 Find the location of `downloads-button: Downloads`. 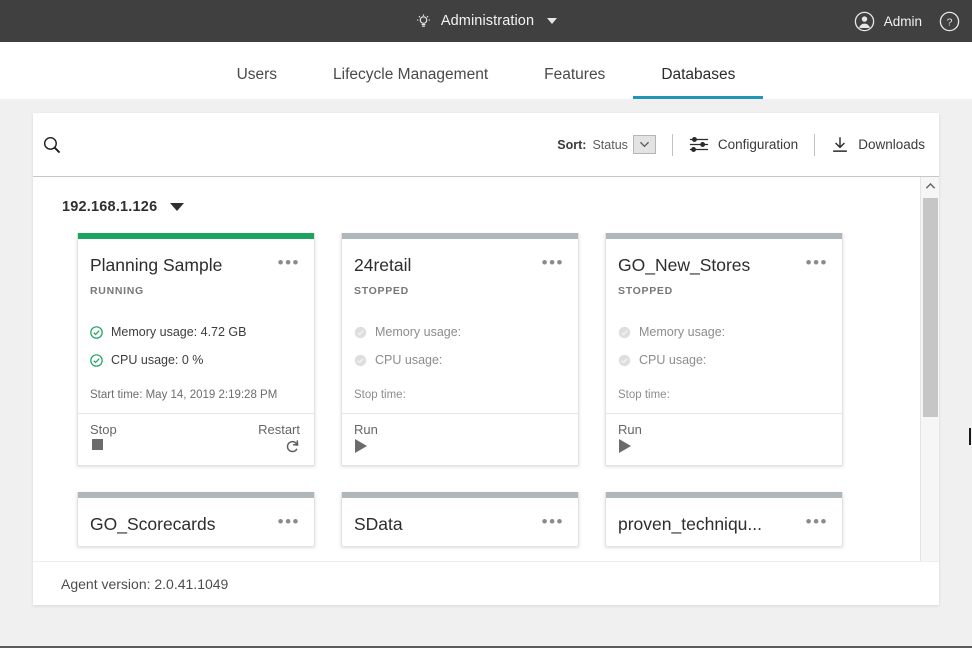

downloads-button: Downloads is located at coordinates (878, 145).